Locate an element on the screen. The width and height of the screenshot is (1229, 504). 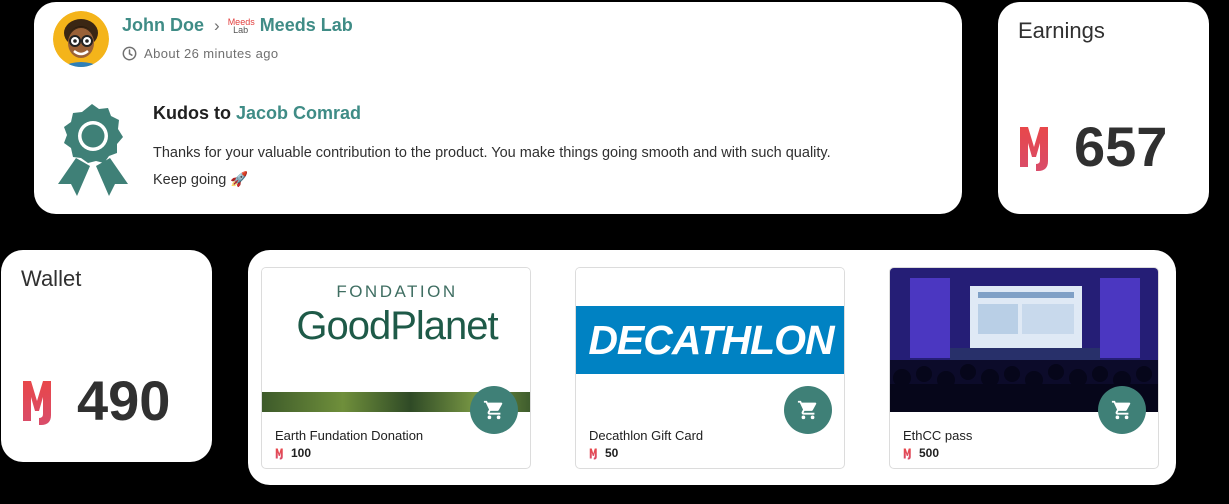
ribbon-award-icon is located at coordinates (93, 150).